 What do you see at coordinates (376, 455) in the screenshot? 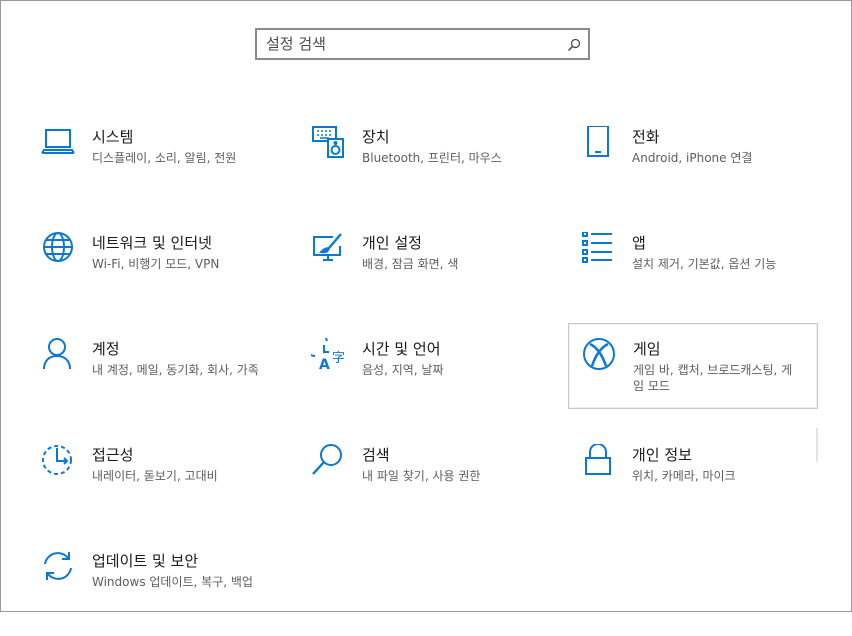
I see `category-title: 검색` at bounding box center [376, 455].